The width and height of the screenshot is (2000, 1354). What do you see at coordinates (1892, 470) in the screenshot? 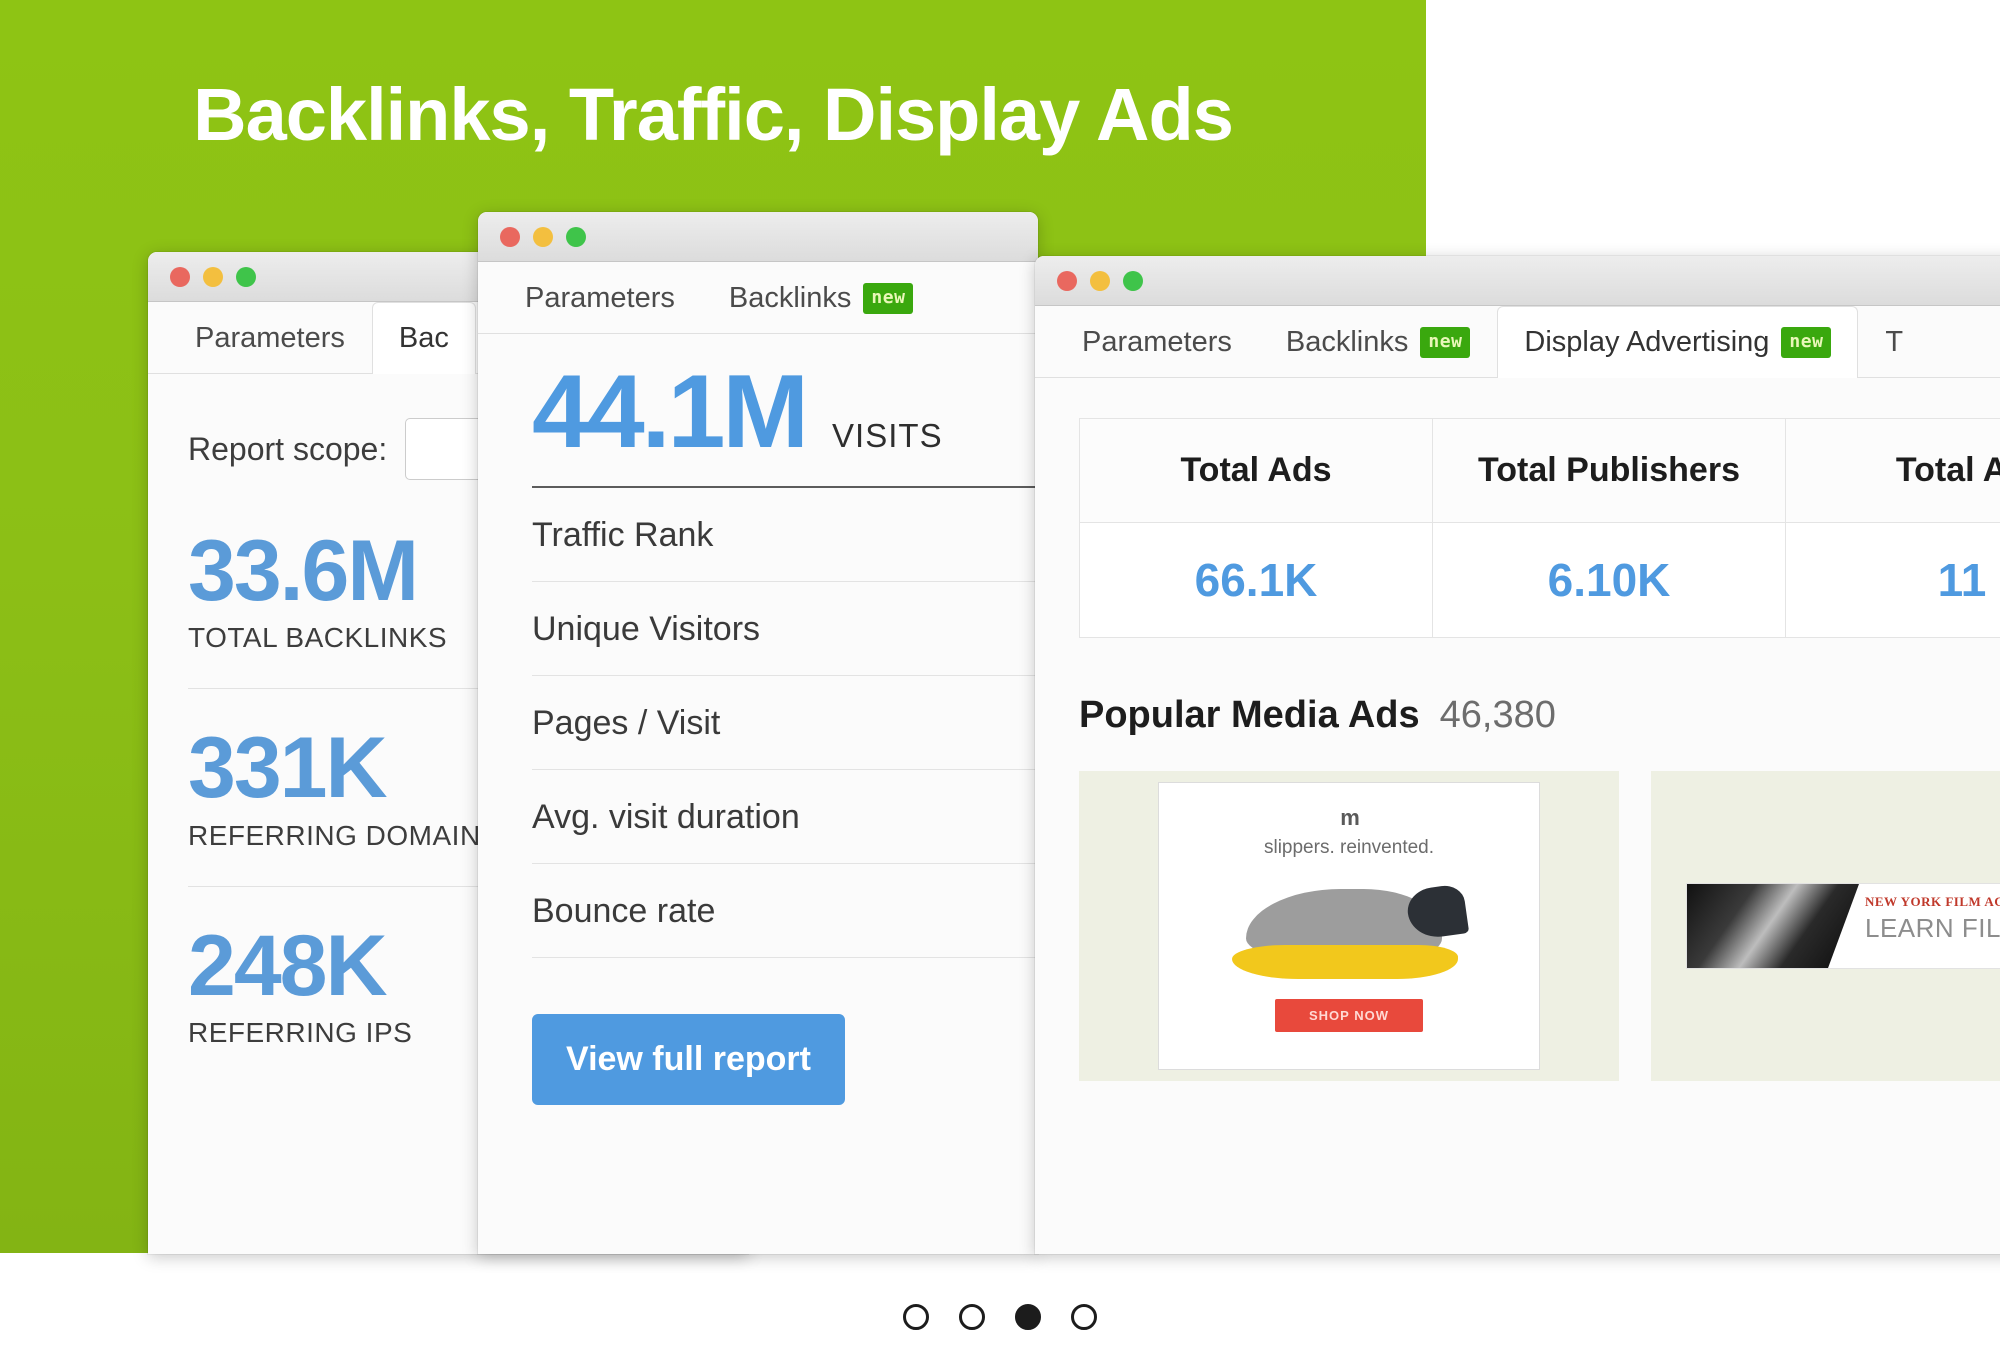
I see `column-header-total-advertisers: Total Ad` at bounding box center [1892, 470].